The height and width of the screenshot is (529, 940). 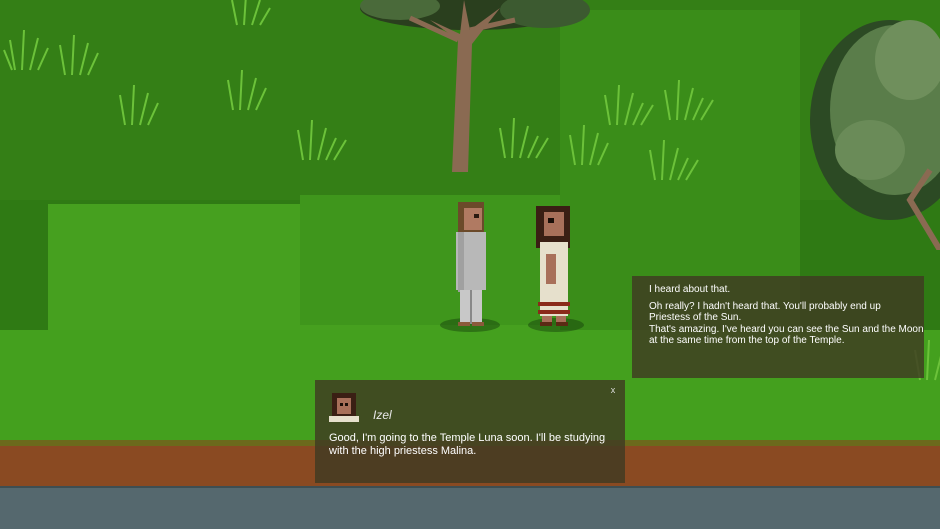 I want to click on speaker-portrait-icon, so click(x=344, y=407).